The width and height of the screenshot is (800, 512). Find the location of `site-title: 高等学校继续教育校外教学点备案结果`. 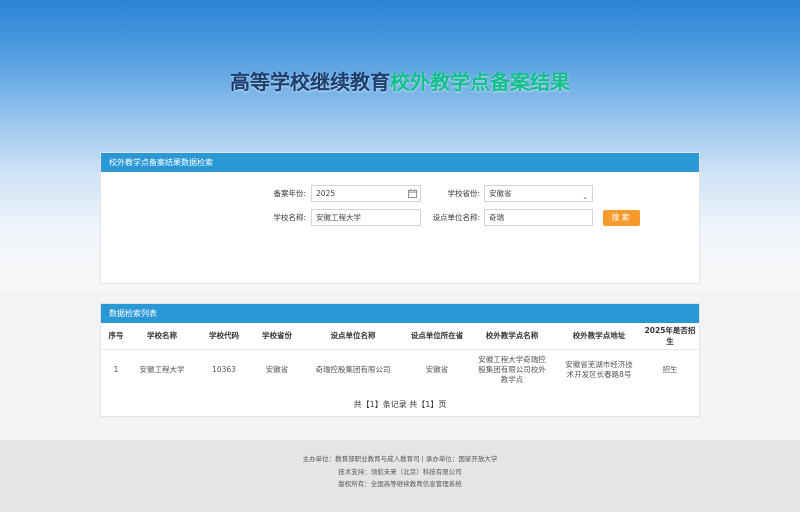

site-title: 高等学校继续教育校外教学点备案结果 is located at coordinates (400, 80).